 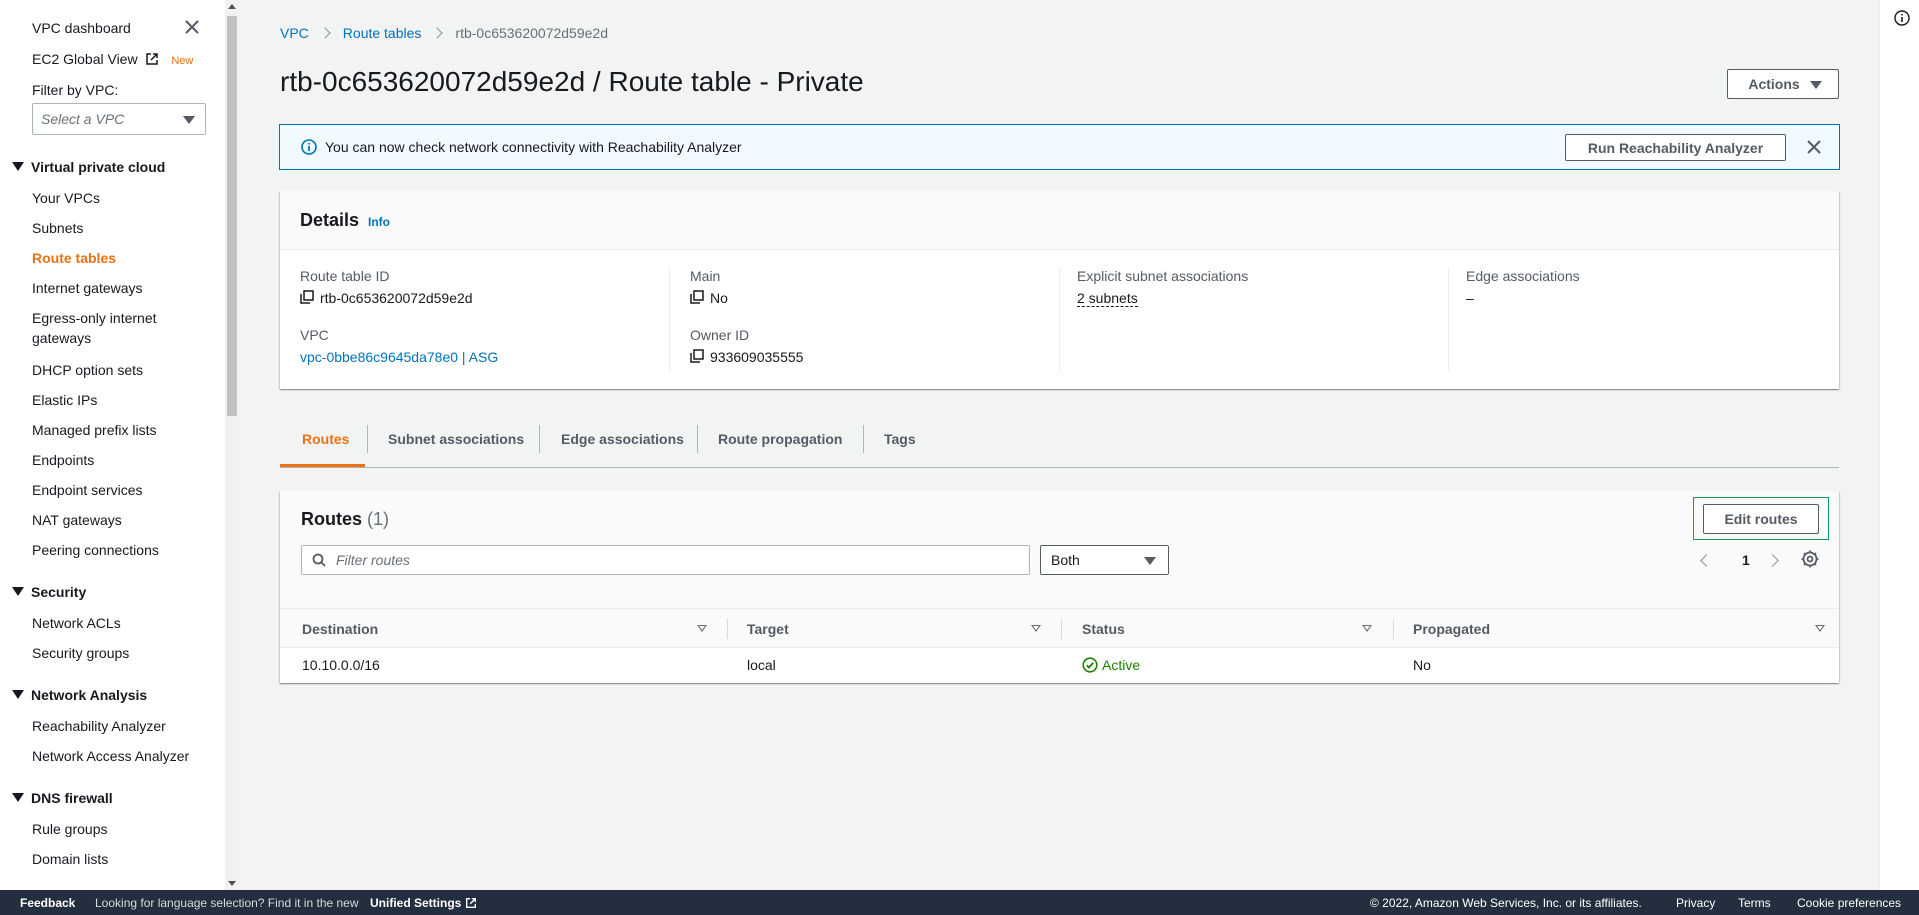 I want to click on tab-subnet-associations: Subnet associations, so click(x=456, y=443).